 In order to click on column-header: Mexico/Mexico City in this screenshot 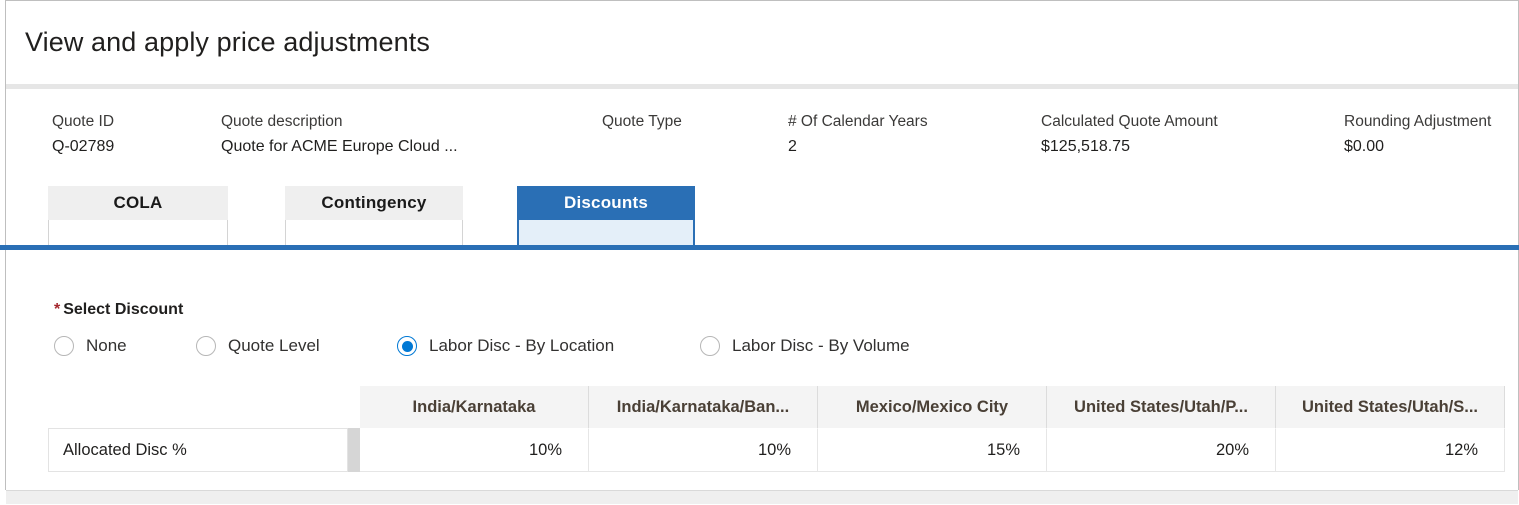, I will do `click(932, 407)`.